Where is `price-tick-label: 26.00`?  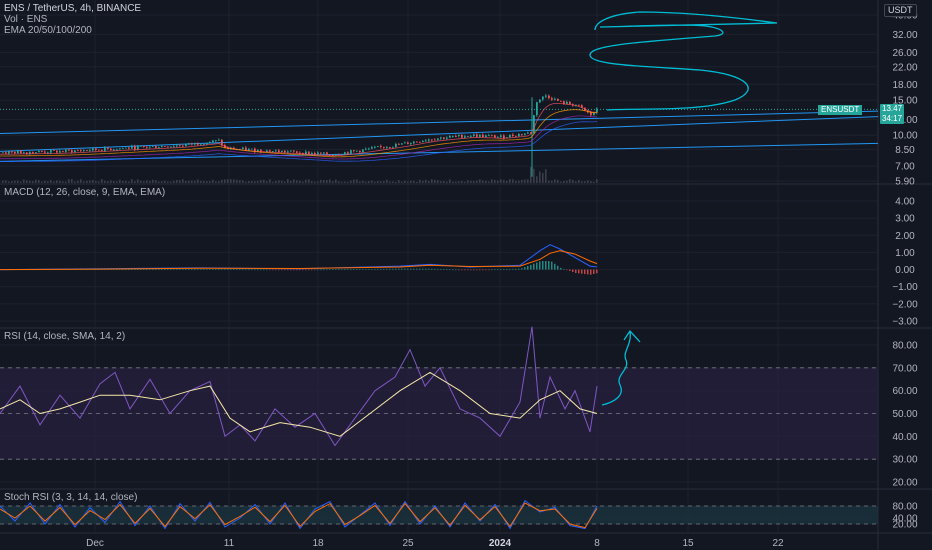 price-tick-label: 26.00 is located at coordinates (904, 53).